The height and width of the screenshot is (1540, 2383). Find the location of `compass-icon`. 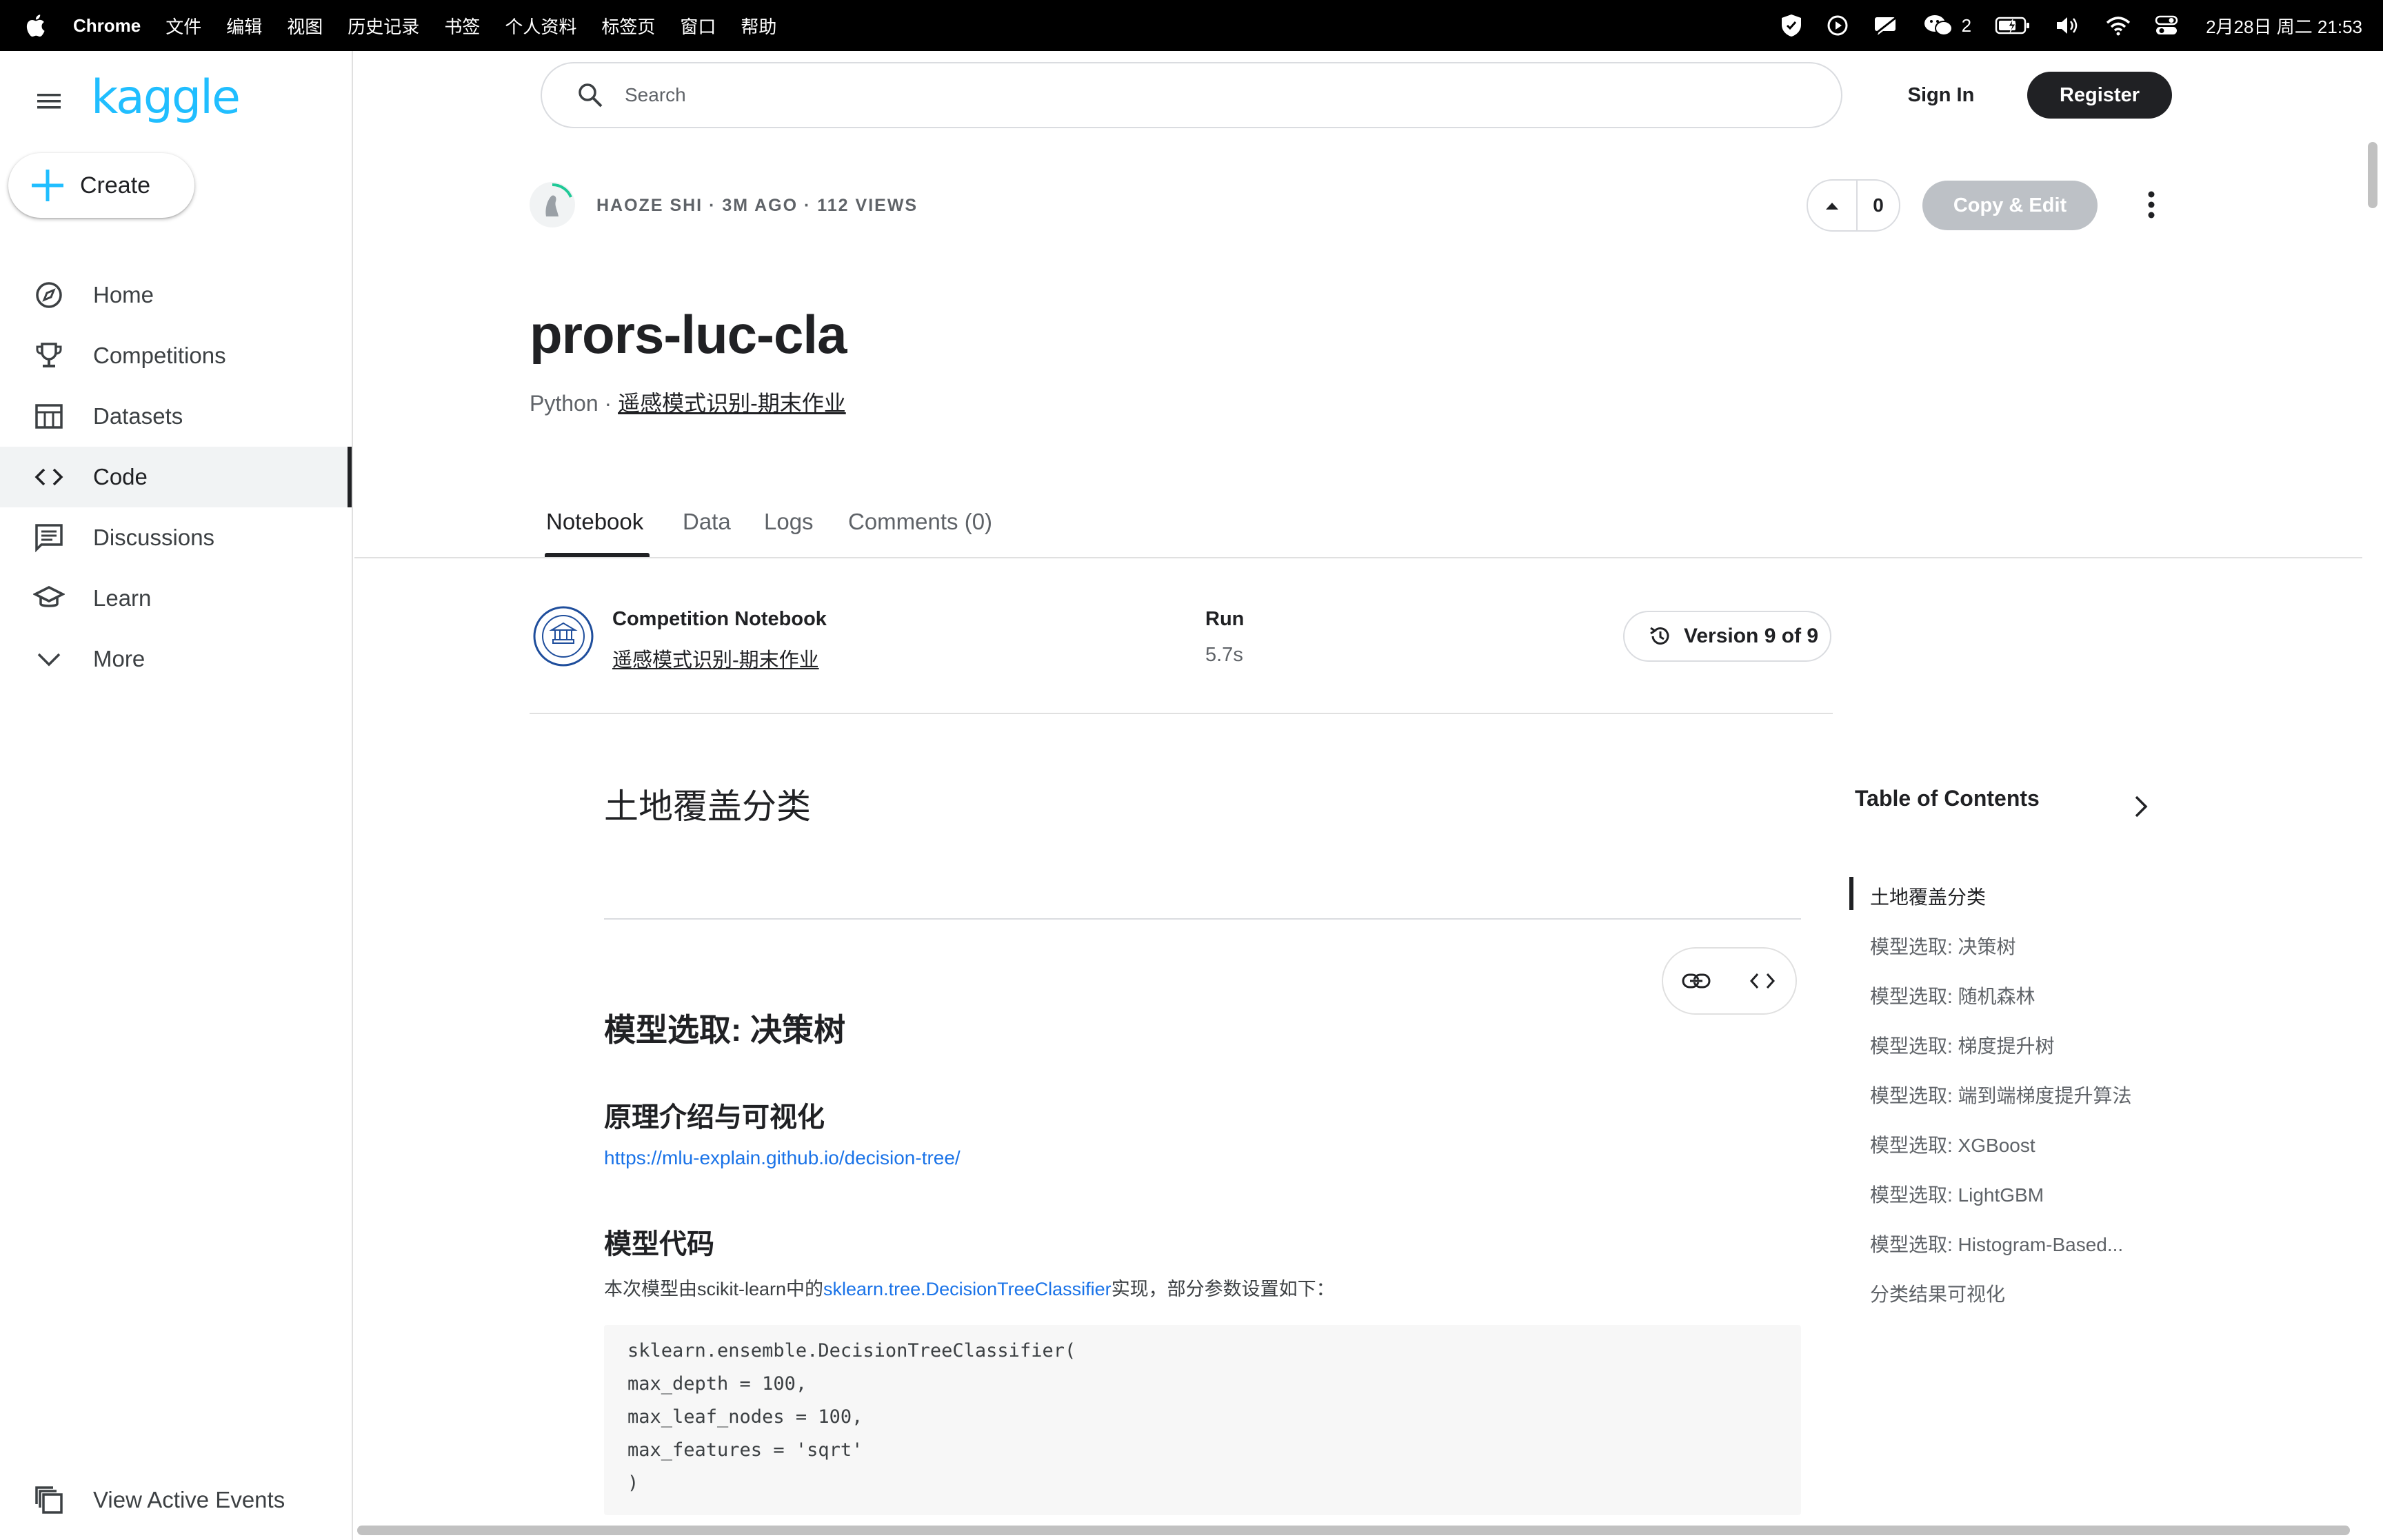

compass-icon is located at coordinates (49, 295).